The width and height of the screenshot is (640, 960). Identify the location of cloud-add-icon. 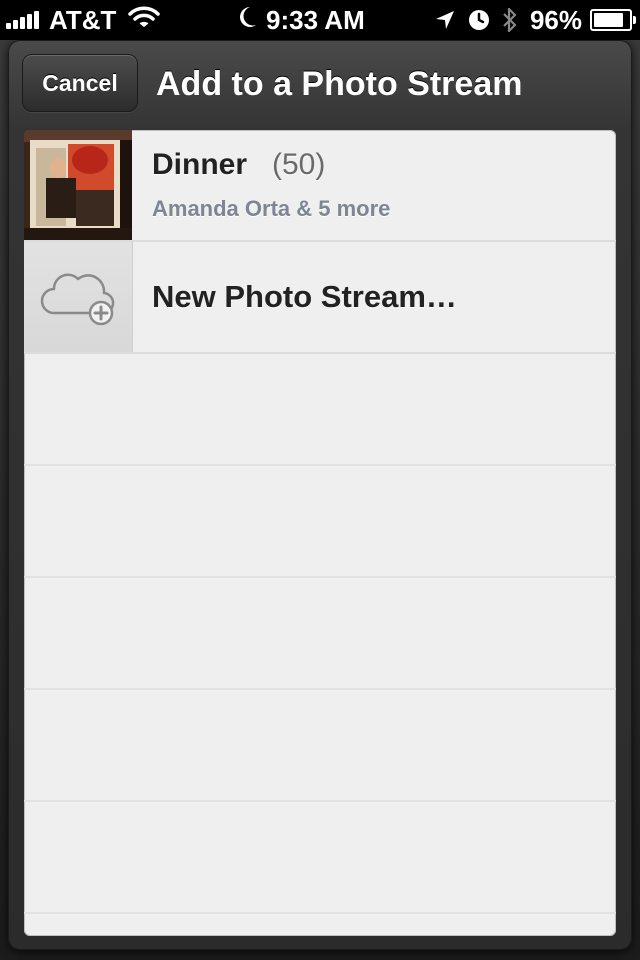
(78, 297).